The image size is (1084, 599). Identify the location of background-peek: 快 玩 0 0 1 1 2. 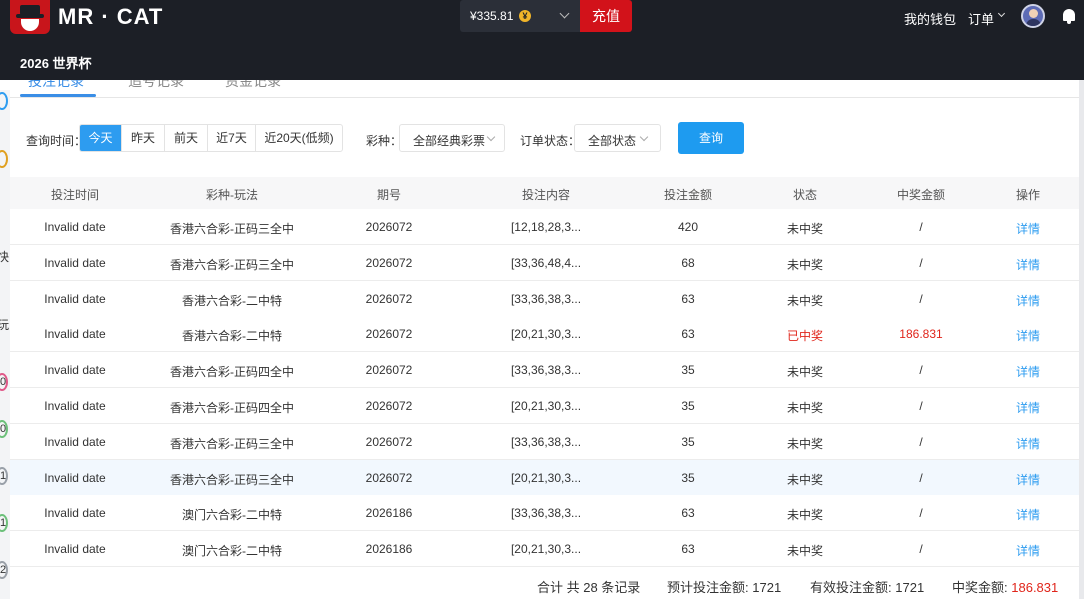
(5, 344).